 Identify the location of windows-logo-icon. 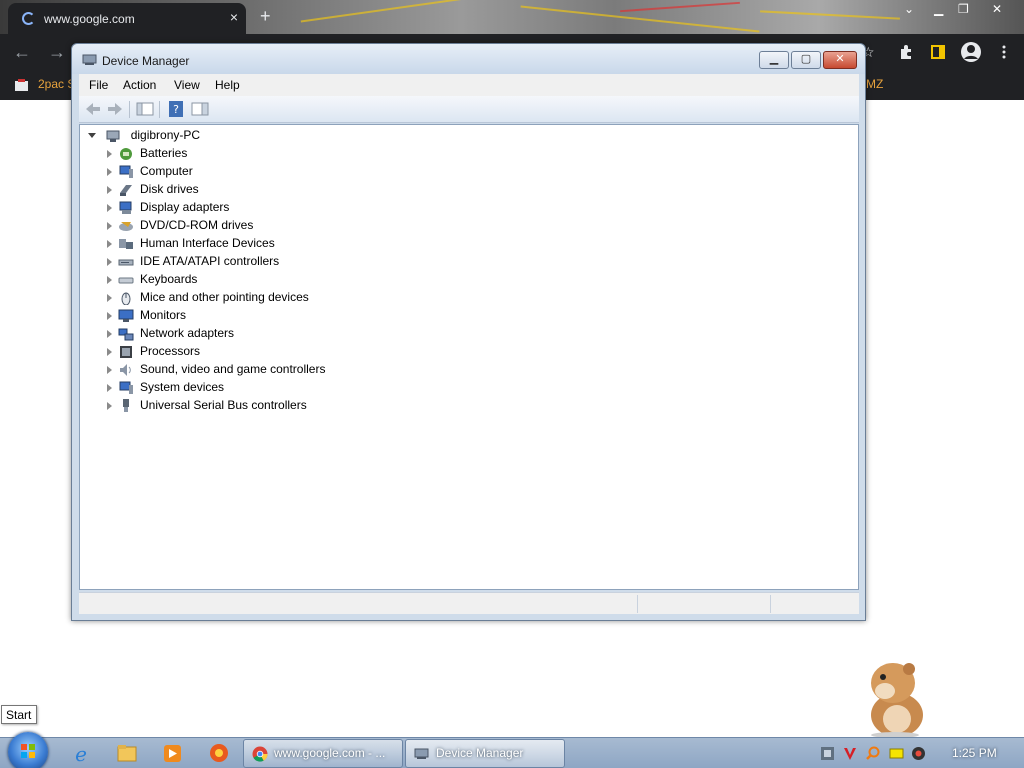
(28, 751).